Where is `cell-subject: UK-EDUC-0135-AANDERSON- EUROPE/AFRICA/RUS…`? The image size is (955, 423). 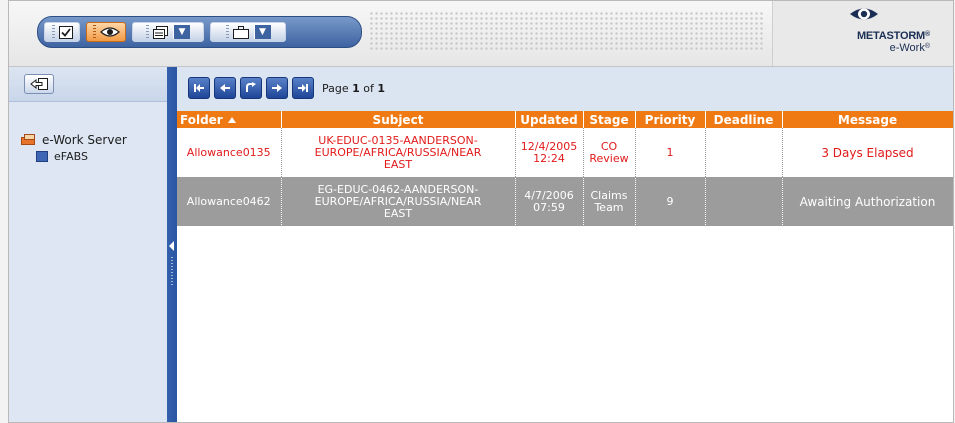 cell-subject: UK-EDUC-0135-AANDERSON- EUROPE/AFRICA/RUS… is located at coordinates (398, 152).